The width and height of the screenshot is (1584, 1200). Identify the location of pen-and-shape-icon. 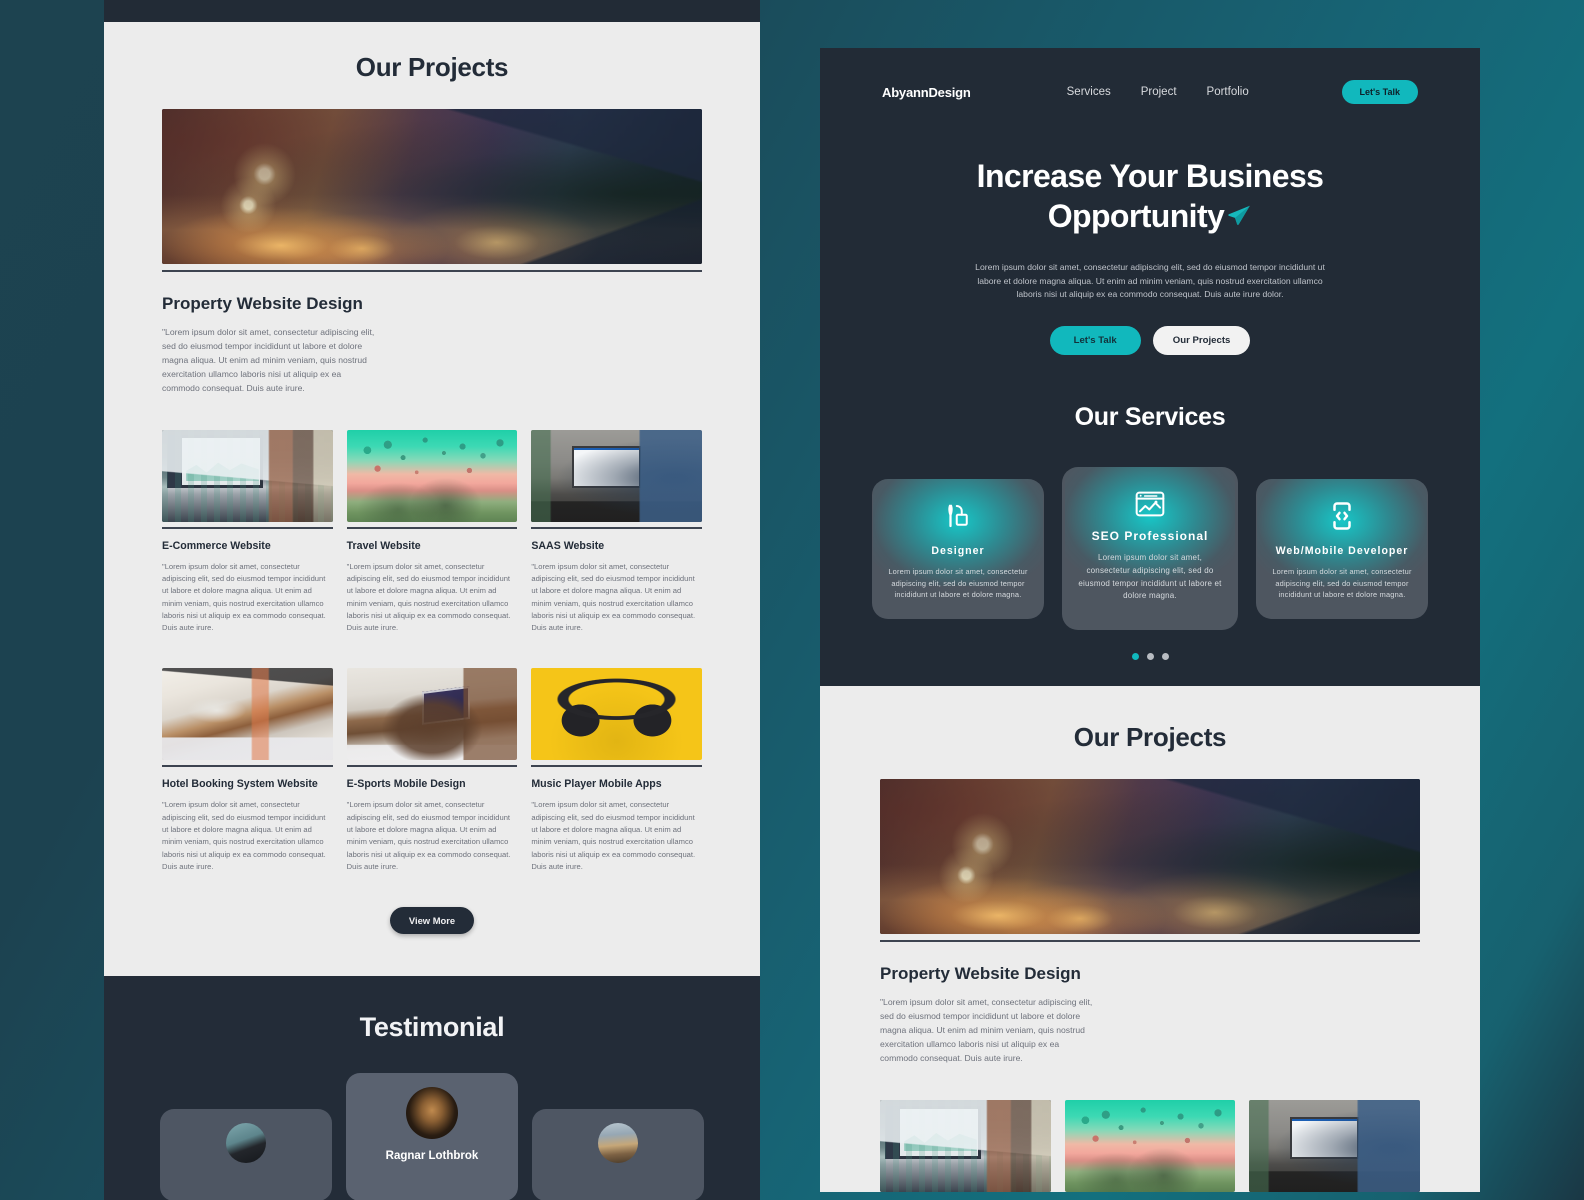
(958, 516).